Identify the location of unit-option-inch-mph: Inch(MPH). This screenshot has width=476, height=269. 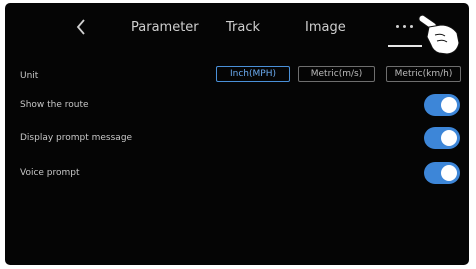
(253, 74).